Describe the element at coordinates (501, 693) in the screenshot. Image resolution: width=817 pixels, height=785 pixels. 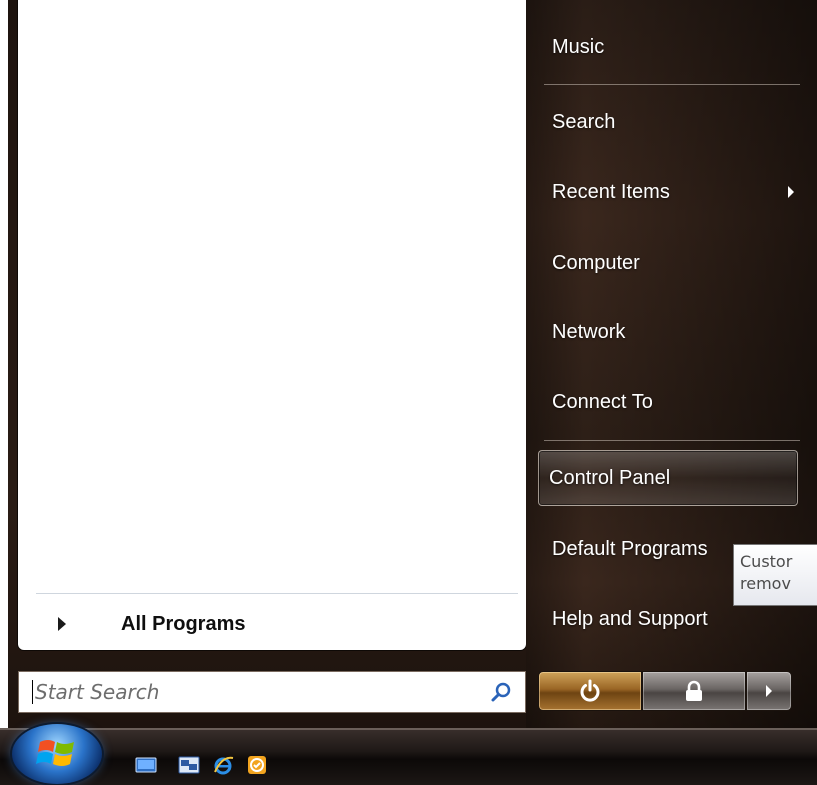
I see `search-icon` at that location.